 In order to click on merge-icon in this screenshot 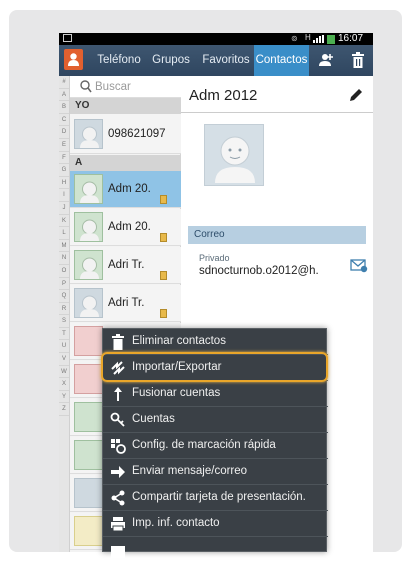, I will do `click(118, 394)`.